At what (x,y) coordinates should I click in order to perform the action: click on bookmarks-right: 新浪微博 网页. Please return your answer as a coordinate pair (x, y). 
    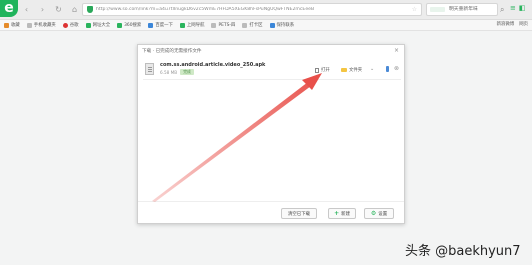
    Looking at the image, I should click on (512, 24).